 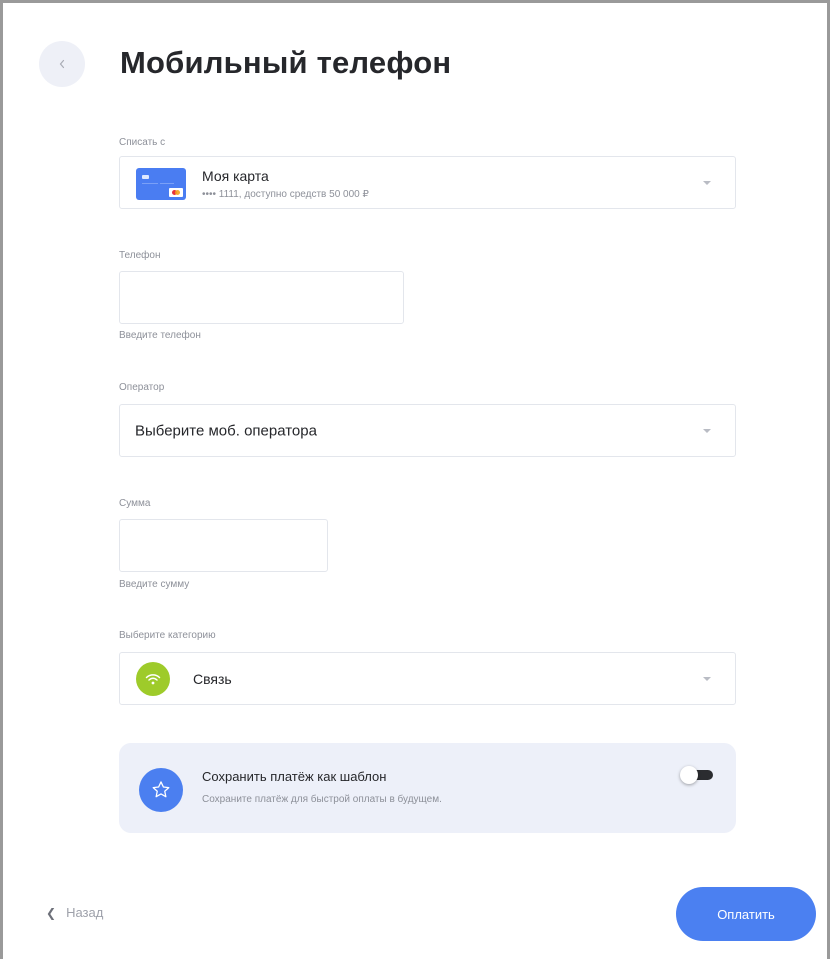 I want to click on pay-button: Оплатить, so click(x=746, y=914).